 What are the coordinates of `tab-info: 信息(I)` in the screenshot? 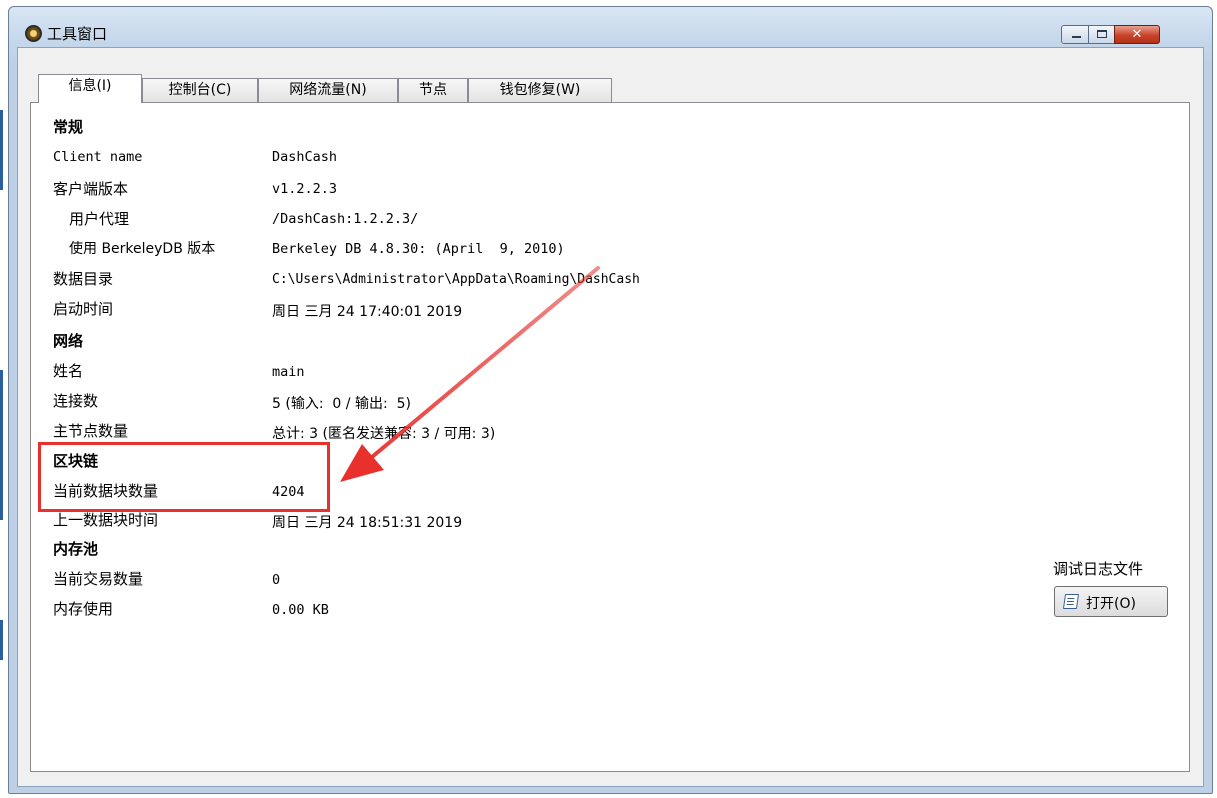 It's located at (90, 88).